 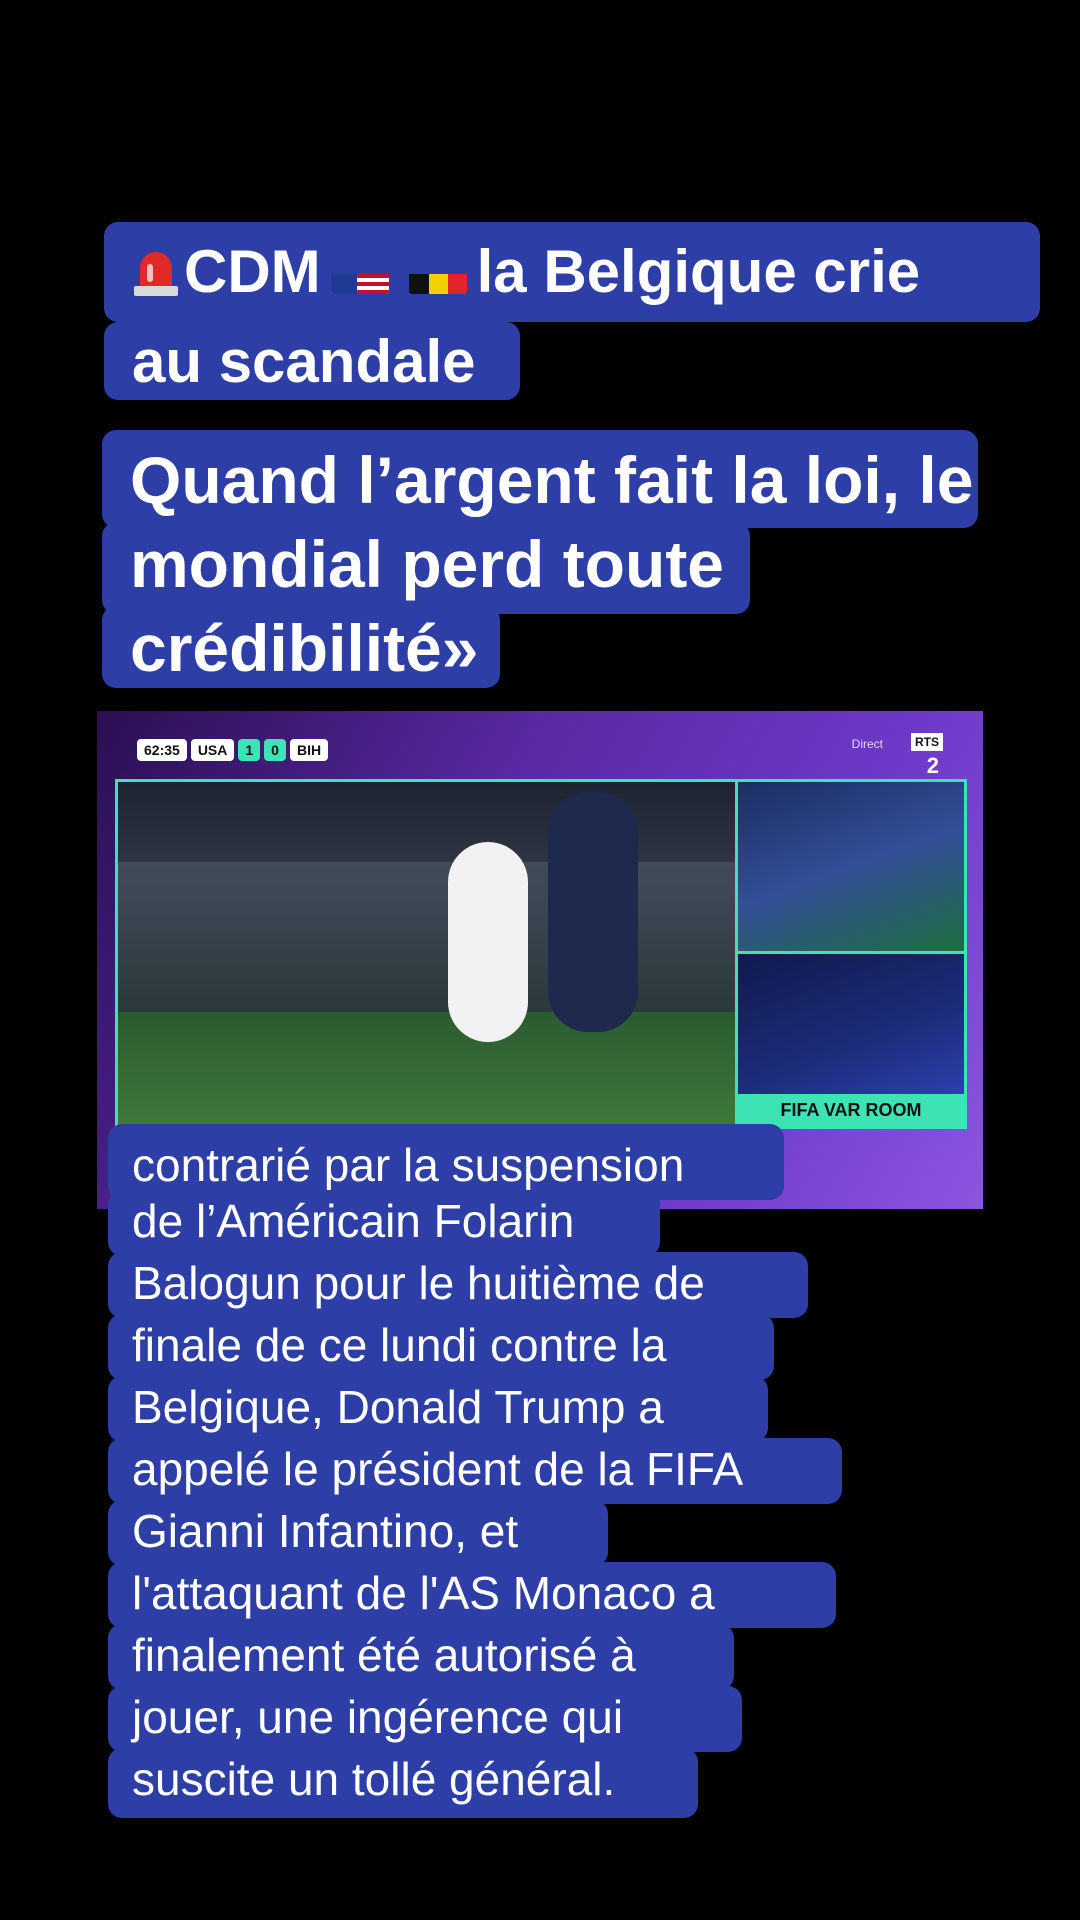 I want to click on body-line-3: Balogun pour le huitième de, so click(x=458, y=1285).